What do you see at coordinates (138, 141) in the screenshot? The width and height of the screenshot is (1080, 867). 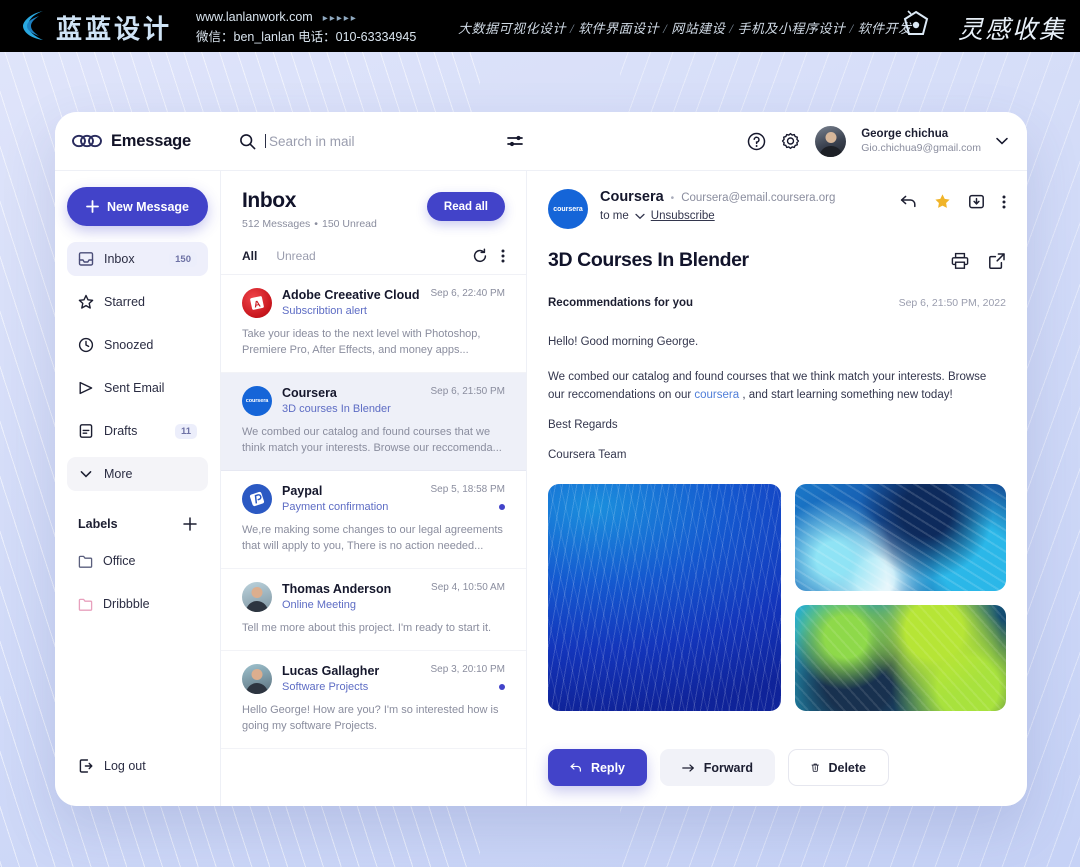 I see `app-brand: Emessage` at bounding box center [138, 141].